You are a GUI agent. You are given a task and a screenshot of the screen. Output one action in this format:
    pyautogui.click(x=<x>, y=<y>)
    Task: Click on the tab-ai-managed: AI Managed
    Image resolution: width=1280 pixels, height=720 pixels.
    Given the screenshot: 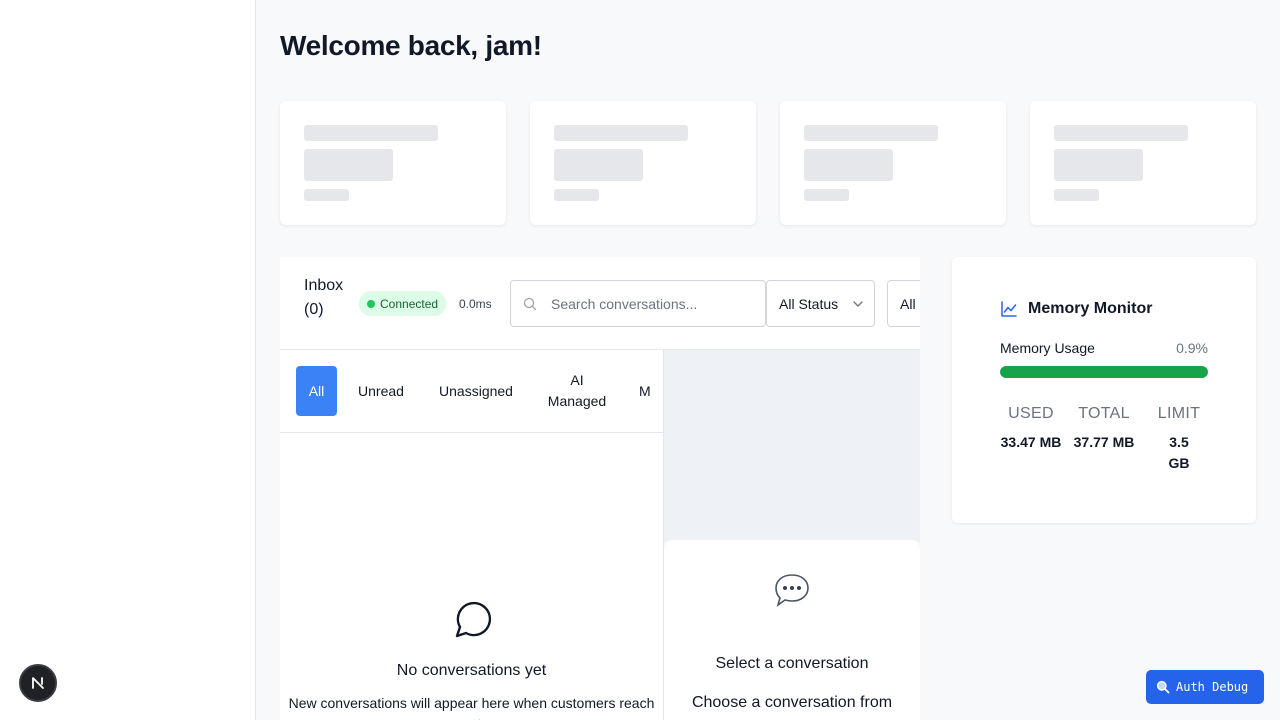 What is the action you would take?
    pyautogui.click(x=577, y=391)
    